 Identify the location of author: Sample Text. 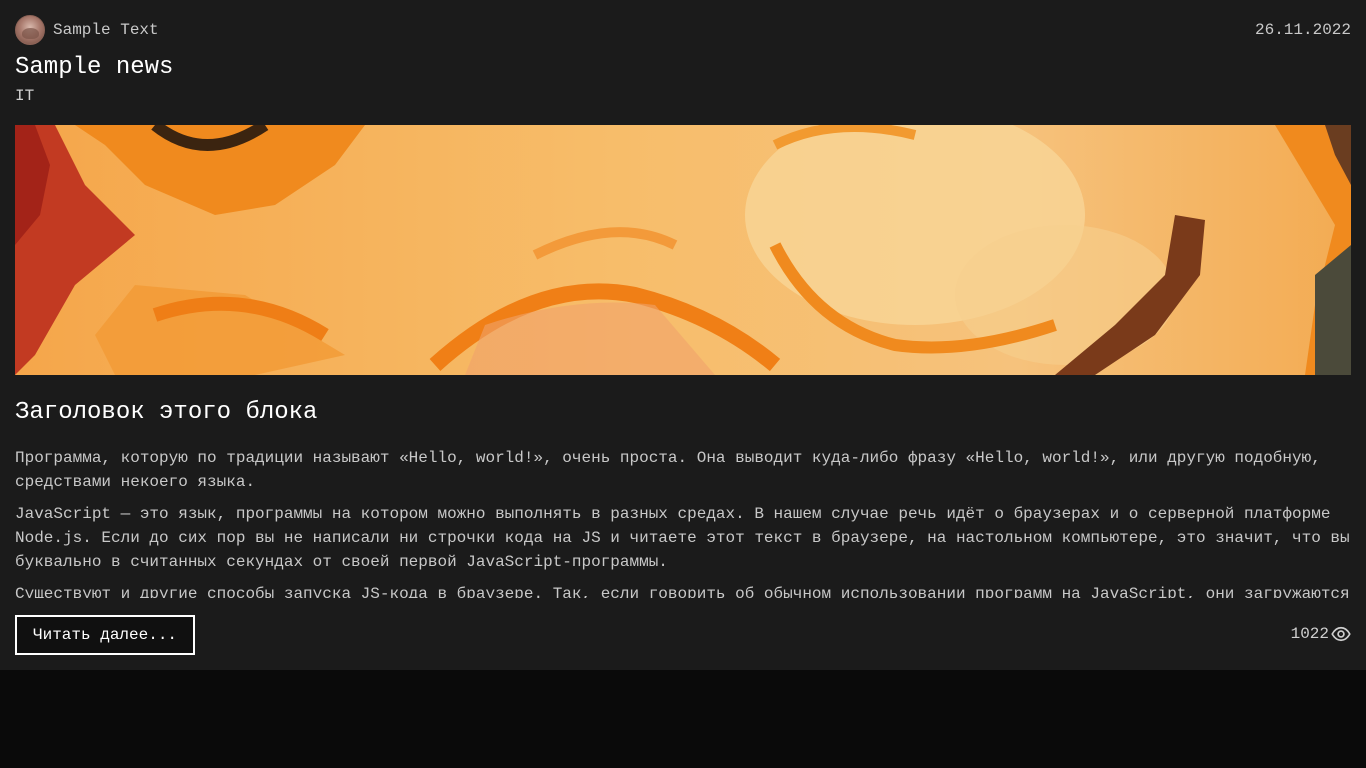
(87, 30).